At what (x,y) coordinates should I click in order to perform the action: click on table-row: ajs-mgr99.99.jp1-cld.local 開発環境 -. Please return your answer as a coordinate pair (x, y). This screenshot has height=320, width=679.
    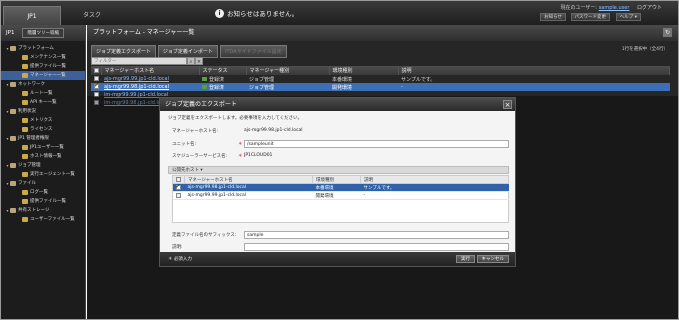
    Looking at the image, I should click on (340, 195).